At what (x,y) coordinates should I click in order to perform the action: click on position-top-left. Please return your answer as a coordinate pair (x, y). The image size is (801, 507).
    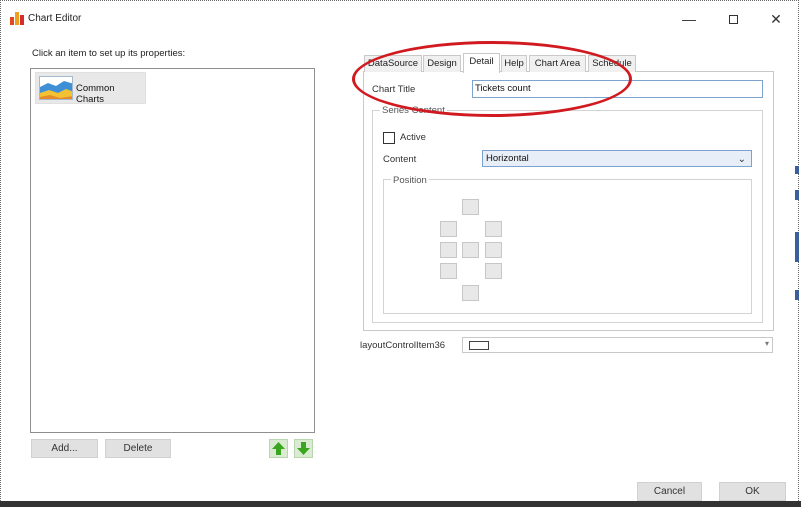
    Looking at the image, I should click on (448, 229).